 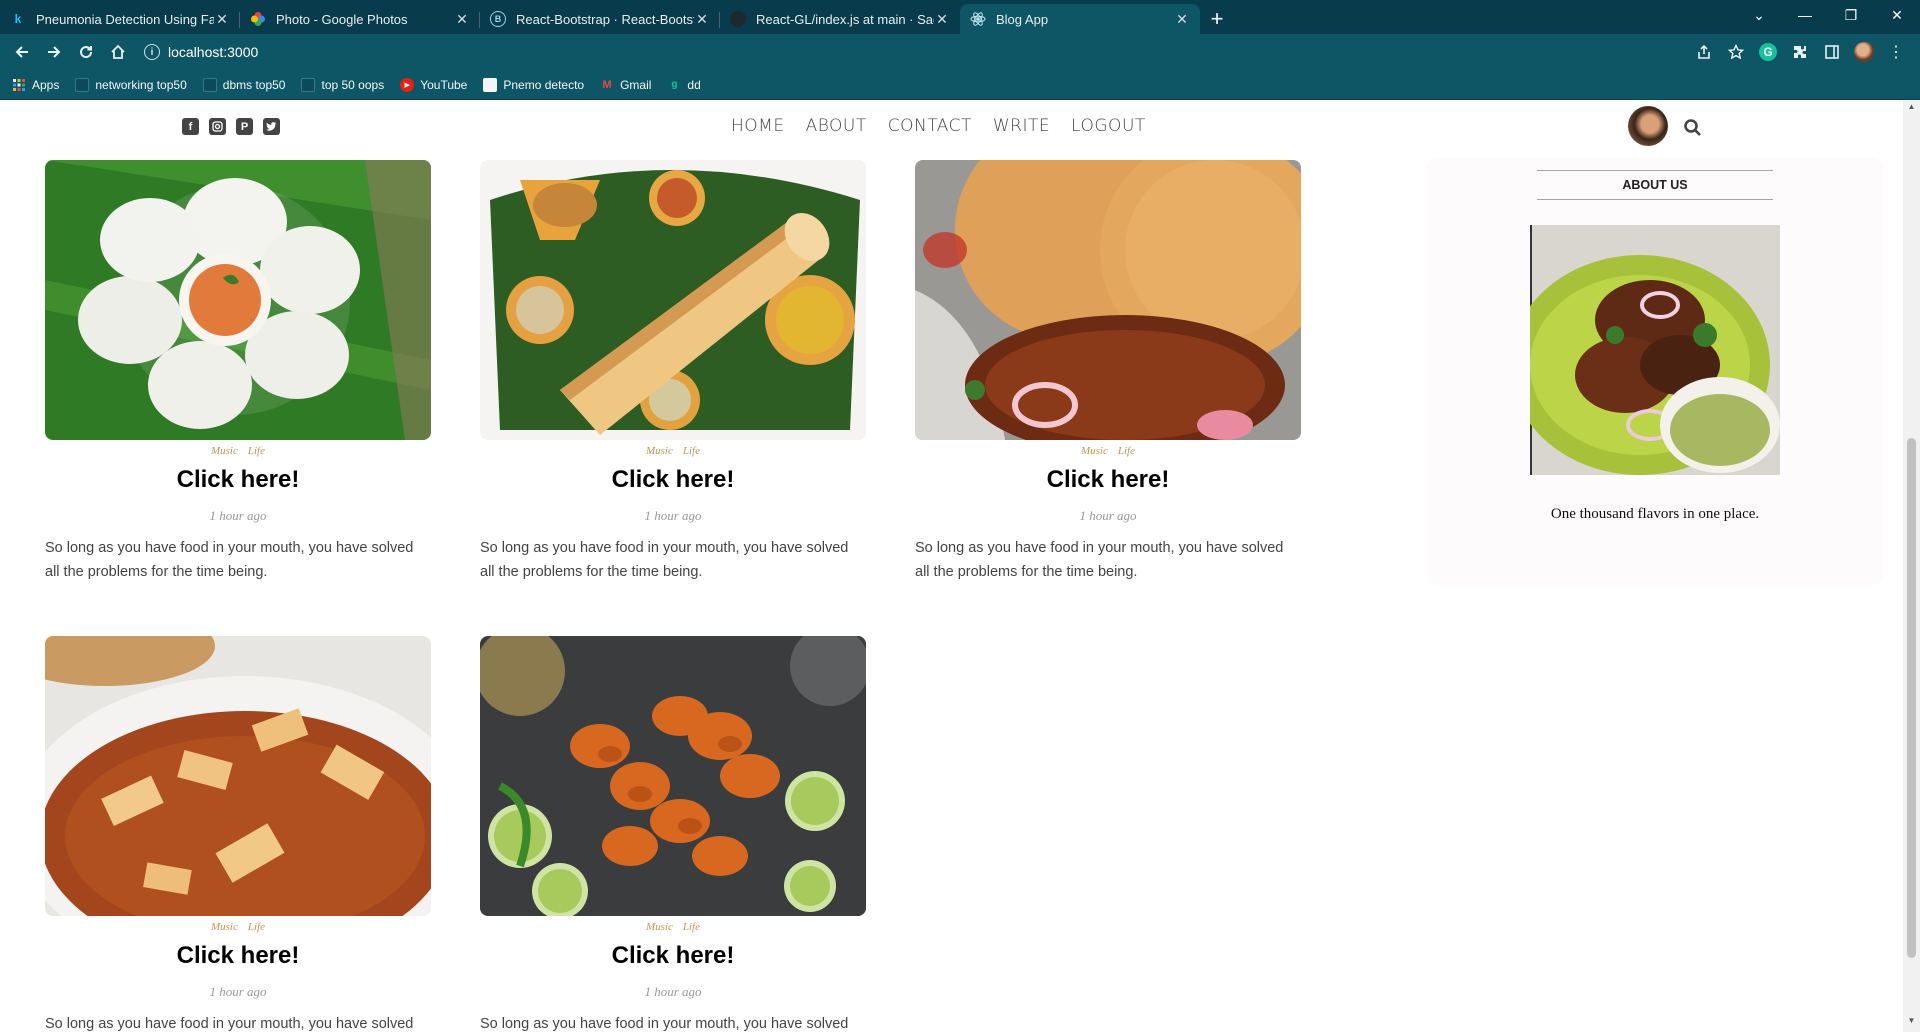 I want to click on user-avatar, so click(x=1648, y=126).